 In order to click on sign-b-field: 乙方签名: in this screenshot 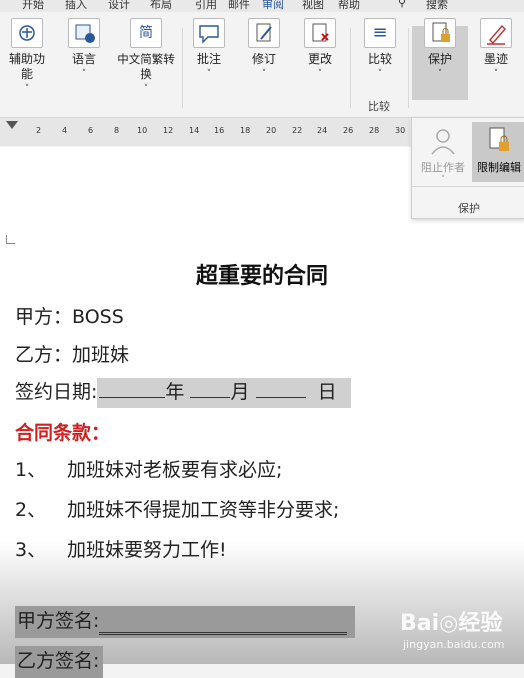, I will do `click(59, 662)`.